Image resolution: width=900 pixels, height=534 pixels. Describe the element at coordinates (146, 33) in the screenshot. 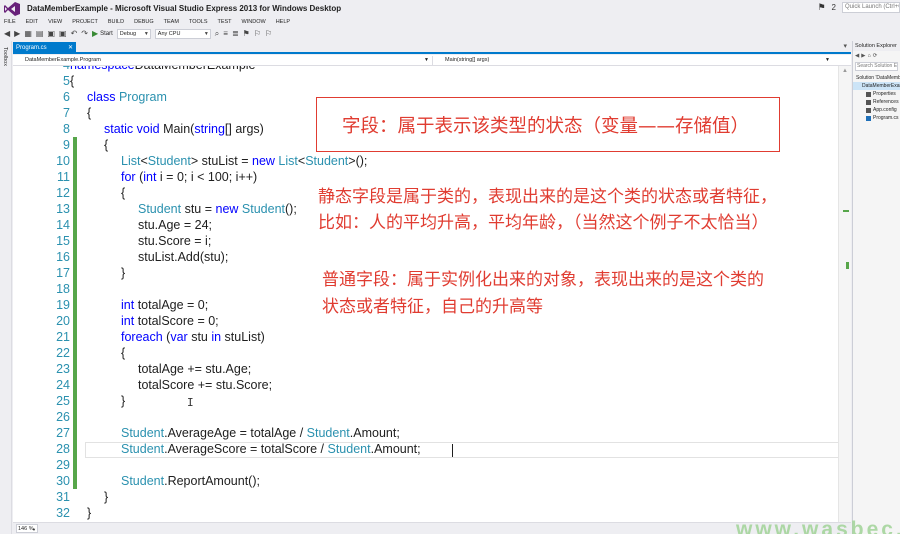

I see `chevron-down-icon: ▼` at that location.